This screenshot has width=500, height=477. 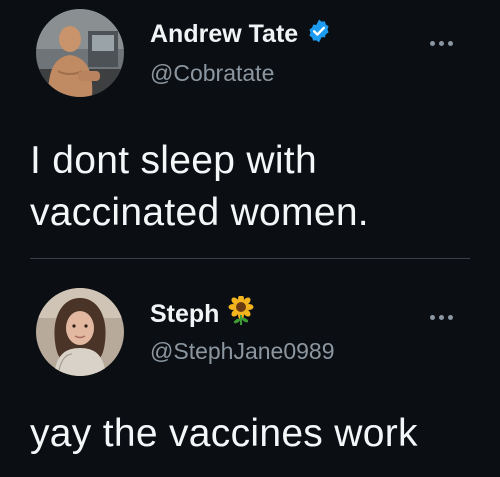 I want to click on man-photo-avatar-icon, so click(x=80, y=53).